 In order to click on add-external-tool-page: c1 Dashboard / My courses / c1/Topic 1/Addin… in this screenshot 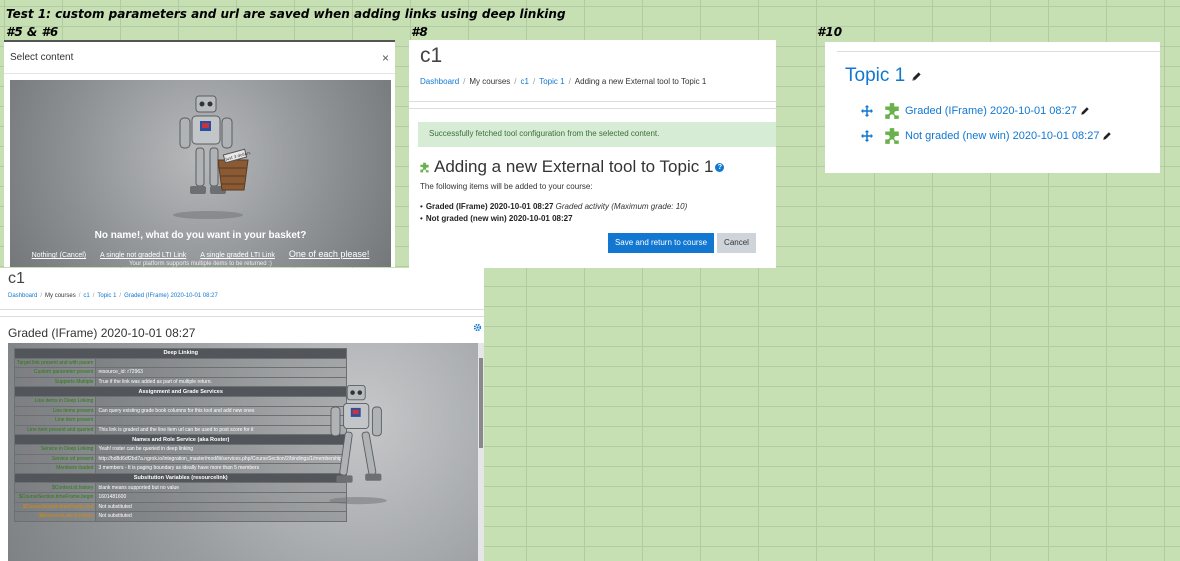, I will do `click(592, 154)`.